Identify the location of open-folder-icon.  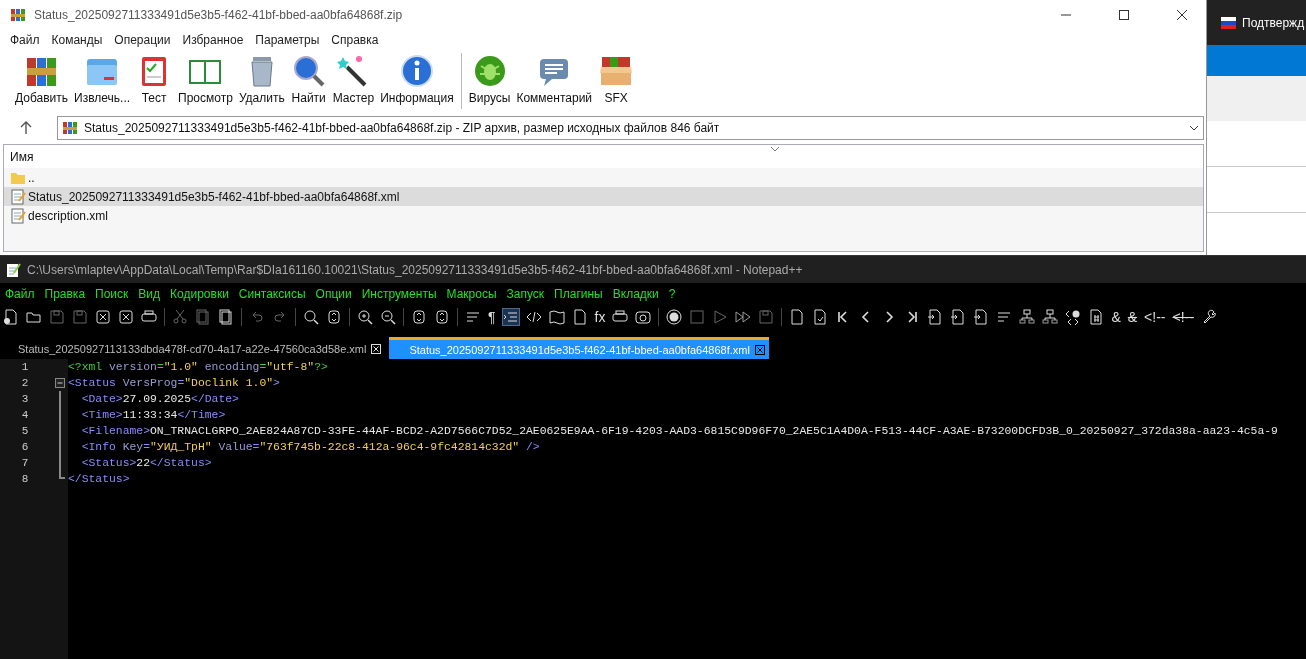
(34, 317).